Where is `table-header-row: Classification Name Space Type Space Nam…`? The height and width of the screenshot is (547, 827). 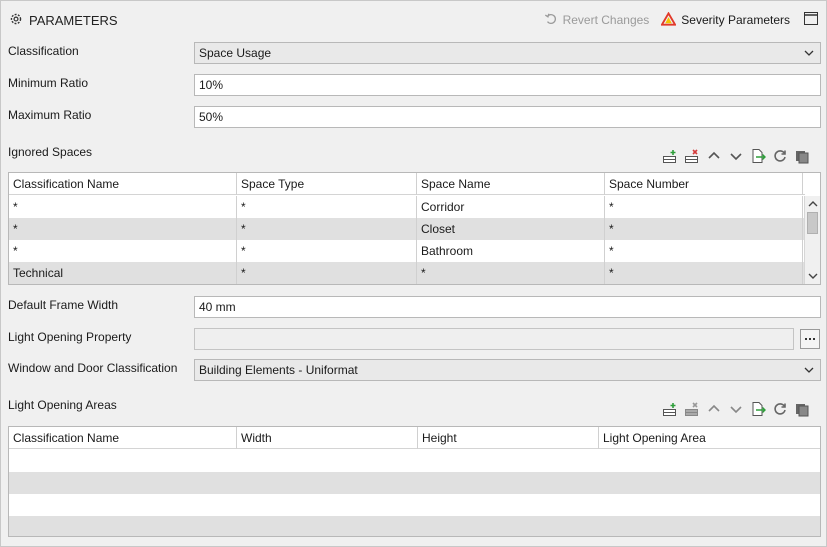
table-header-row: Classification Name Space Type Space Nam… is located at coordinates (407, 184).